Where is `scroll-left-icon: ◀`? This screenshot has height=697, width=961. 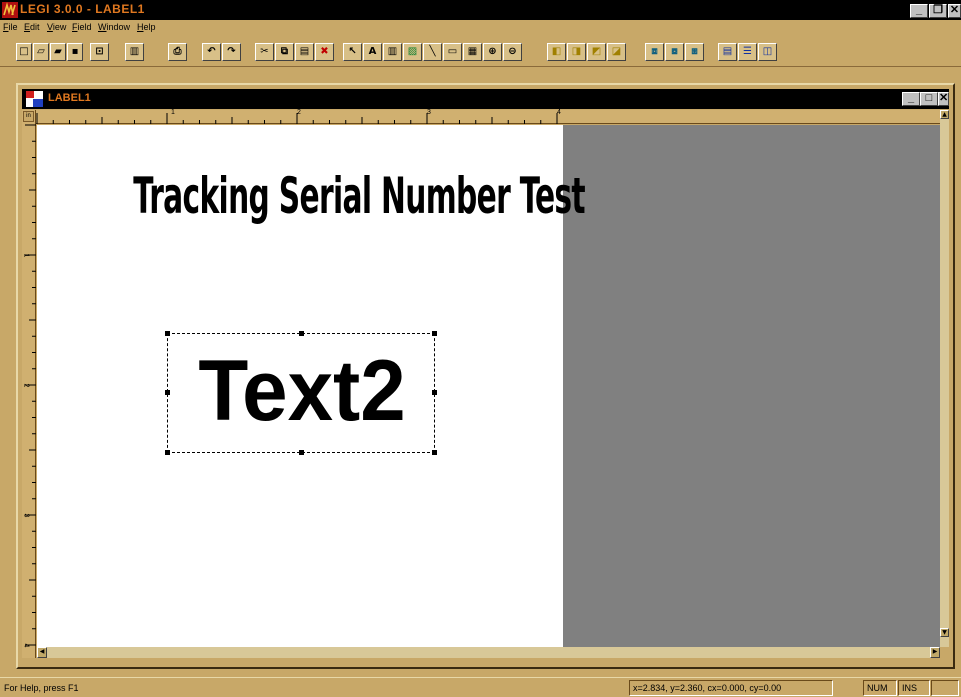 scroll-left-icon: ◀ is located at coordinates (42, 652).